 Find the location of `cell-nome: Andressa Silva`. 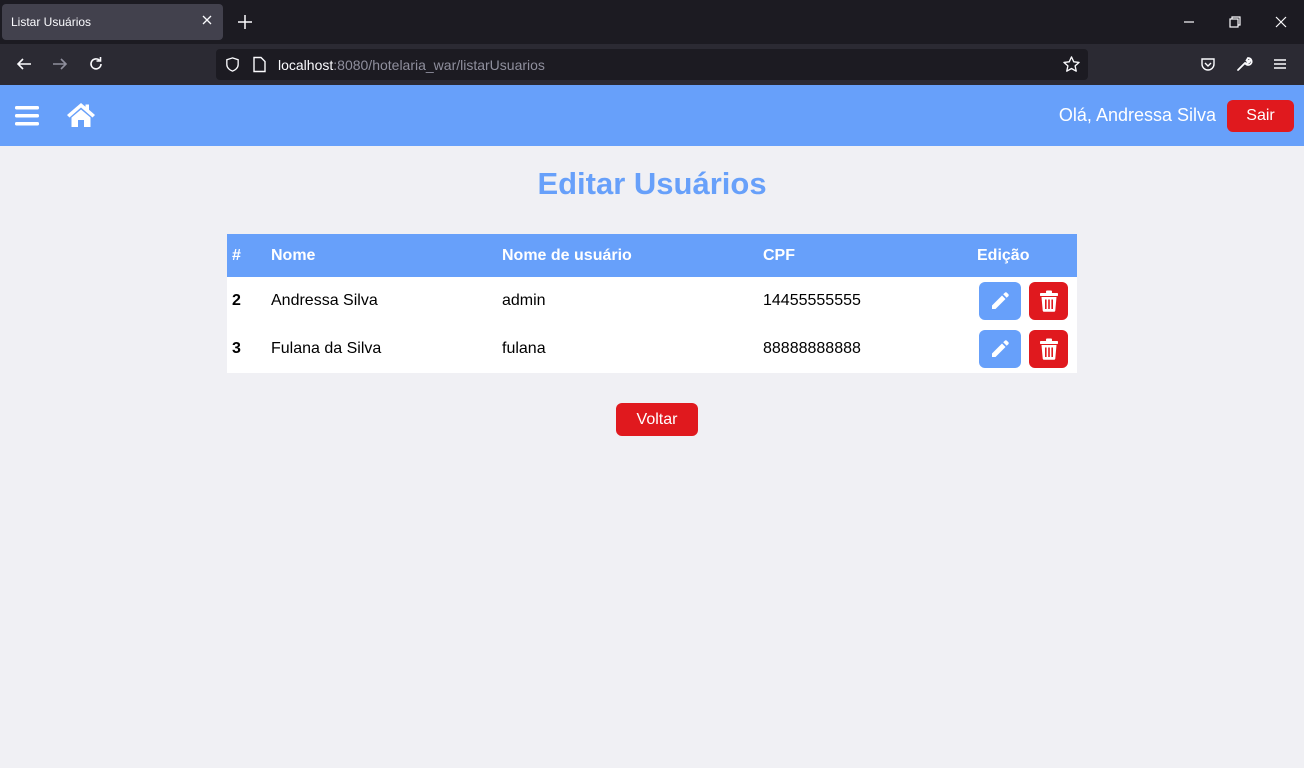

cell-nome: Andressa Silva is located at coordinates (324, 300).